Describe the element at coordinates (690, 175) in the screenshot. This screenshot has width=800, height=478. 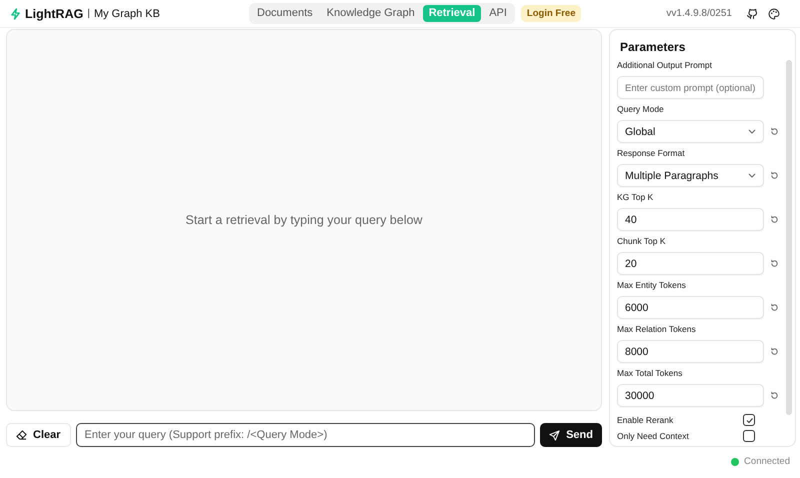
I see `dropdown: Multiple Paragraphs` at that location.